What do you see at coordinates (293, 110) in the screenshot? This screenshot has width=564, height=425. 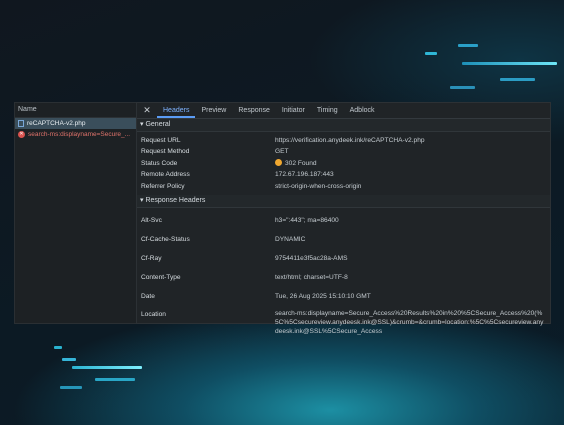 I see `tab-initiator: Initiator` at bounding box center [293, 110].